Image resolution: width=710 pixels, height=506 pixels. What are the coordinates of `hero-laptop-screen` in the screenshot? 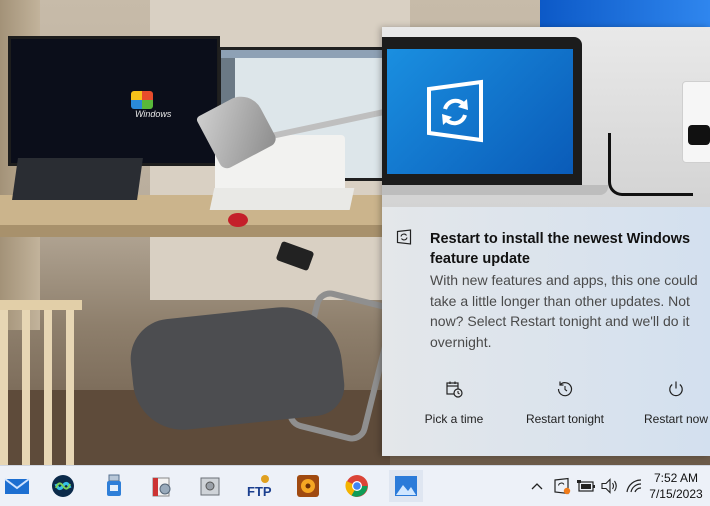 It's located at (480, 111).